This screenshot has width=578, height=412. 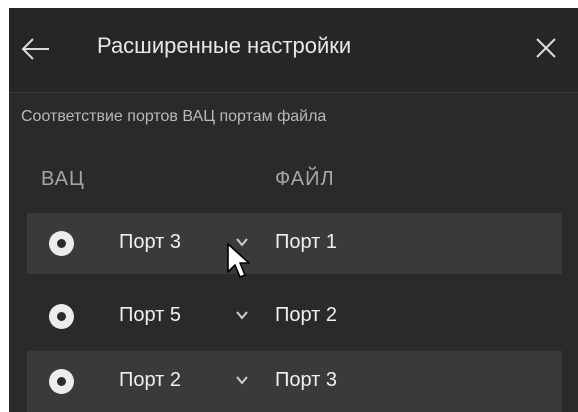 I want to click on vac-port-dropdown: Порт 2, so click(x=180, y=381).